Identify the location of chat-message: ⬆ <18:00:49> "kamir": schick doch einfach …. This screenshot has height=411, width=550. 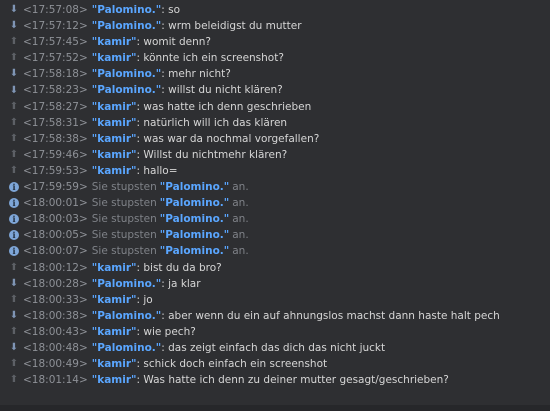
(278, 364).